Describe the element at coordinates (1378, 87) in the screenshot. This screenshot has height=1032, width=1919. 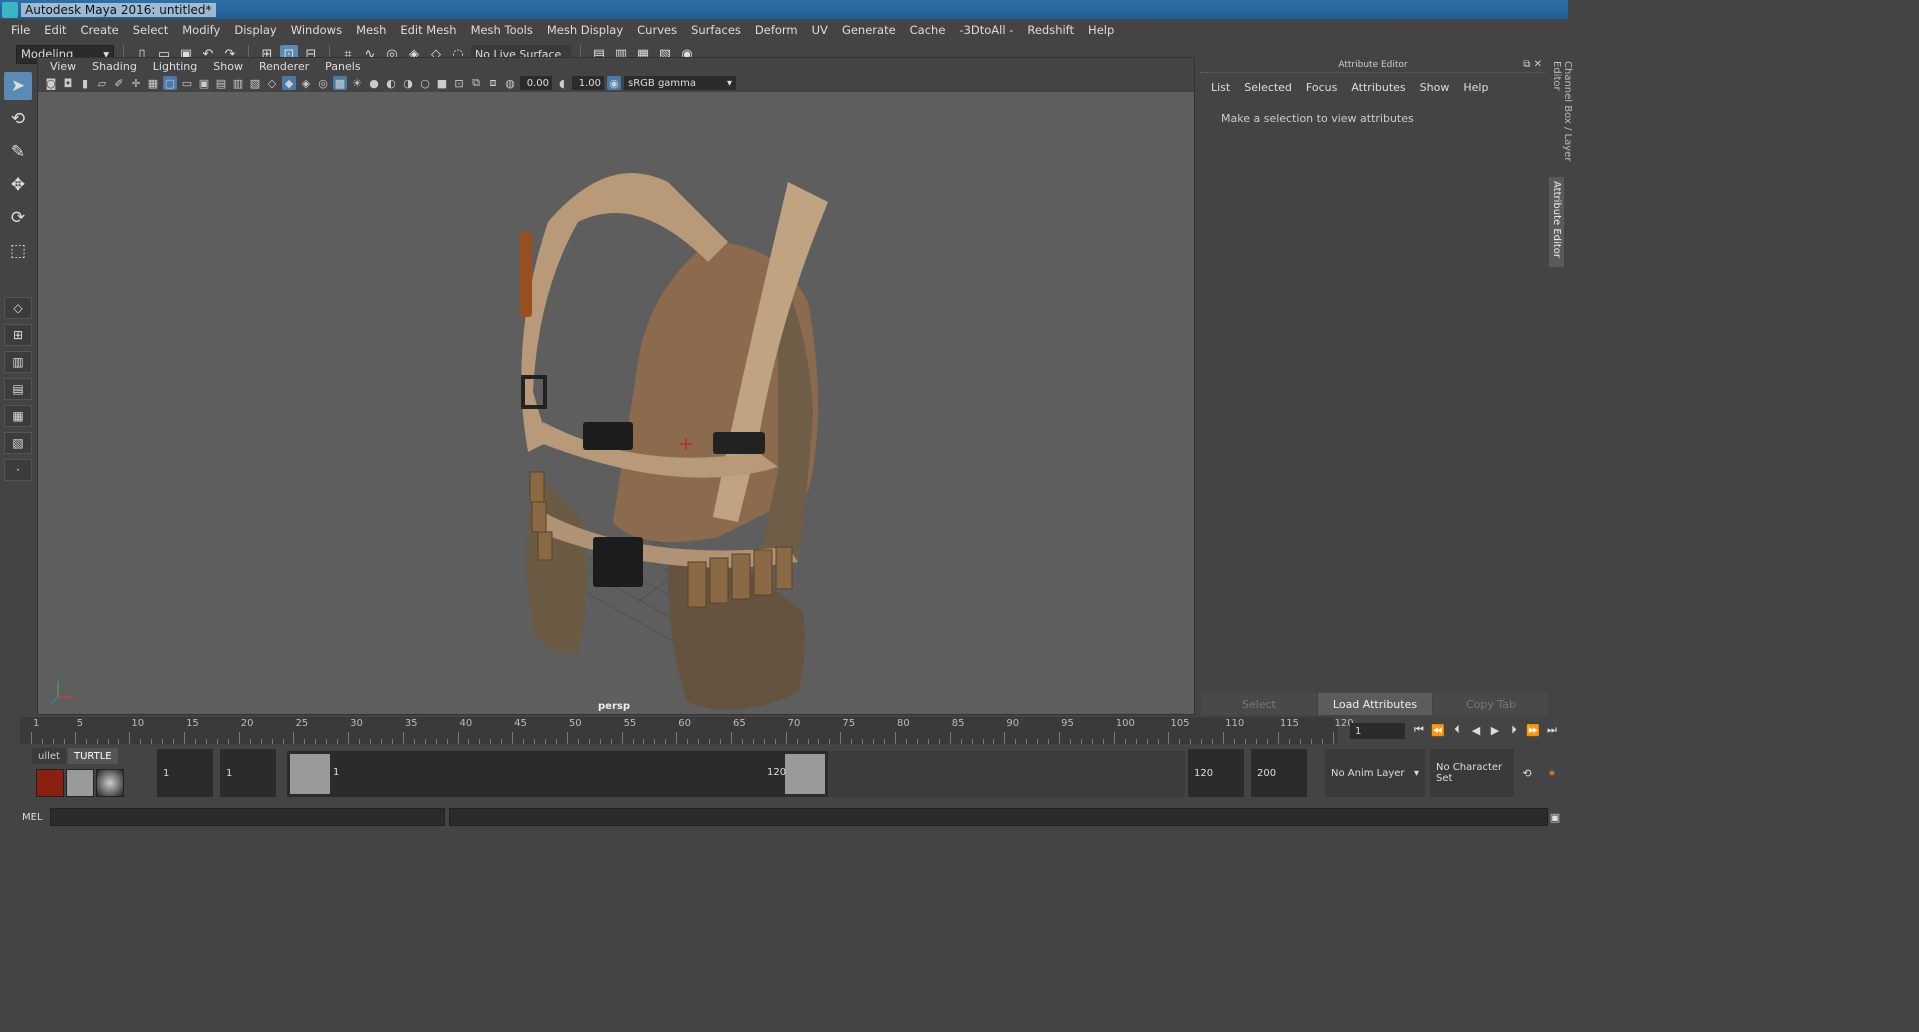
I see `attribute-menu-item-3: Attributes` at that location.